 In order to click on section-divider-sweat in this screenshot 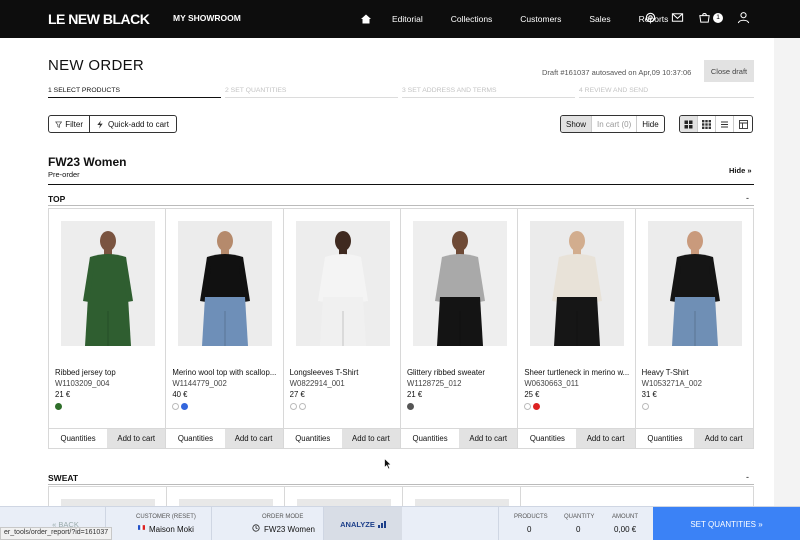, I will do `click(401, 484)`.